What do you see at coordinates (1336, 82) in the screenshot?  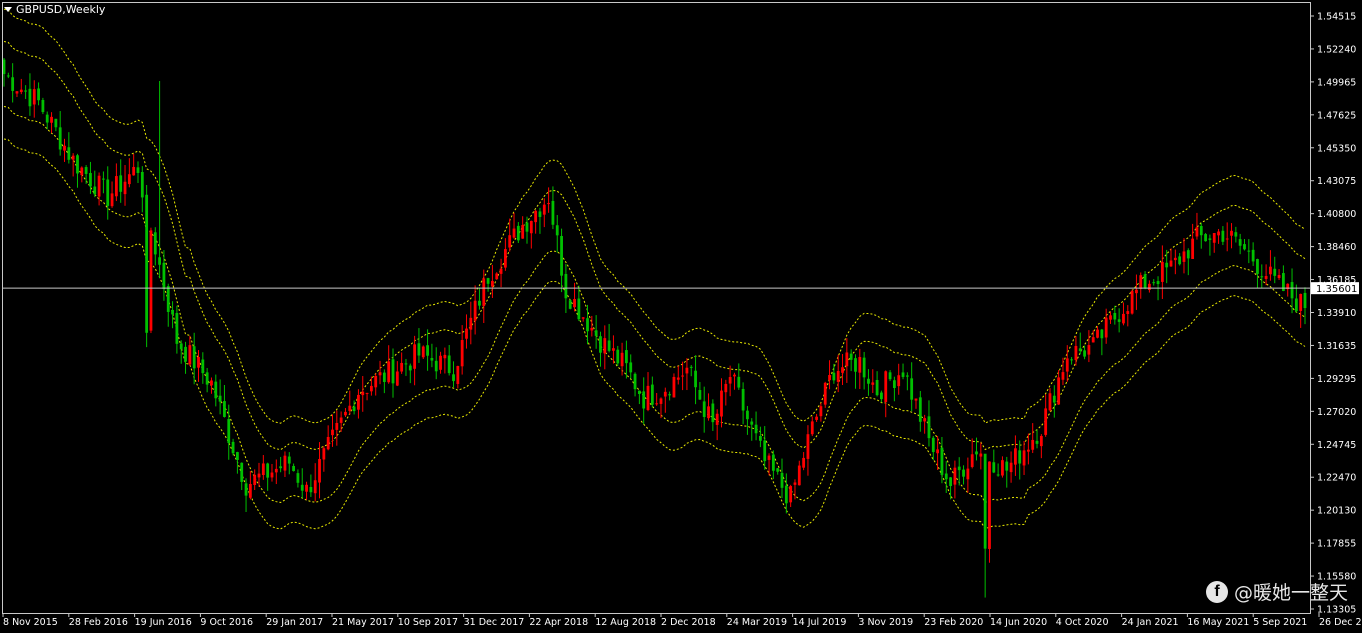 I see `y-tick-label: 1.49965` at bounding box center [1336, 82].